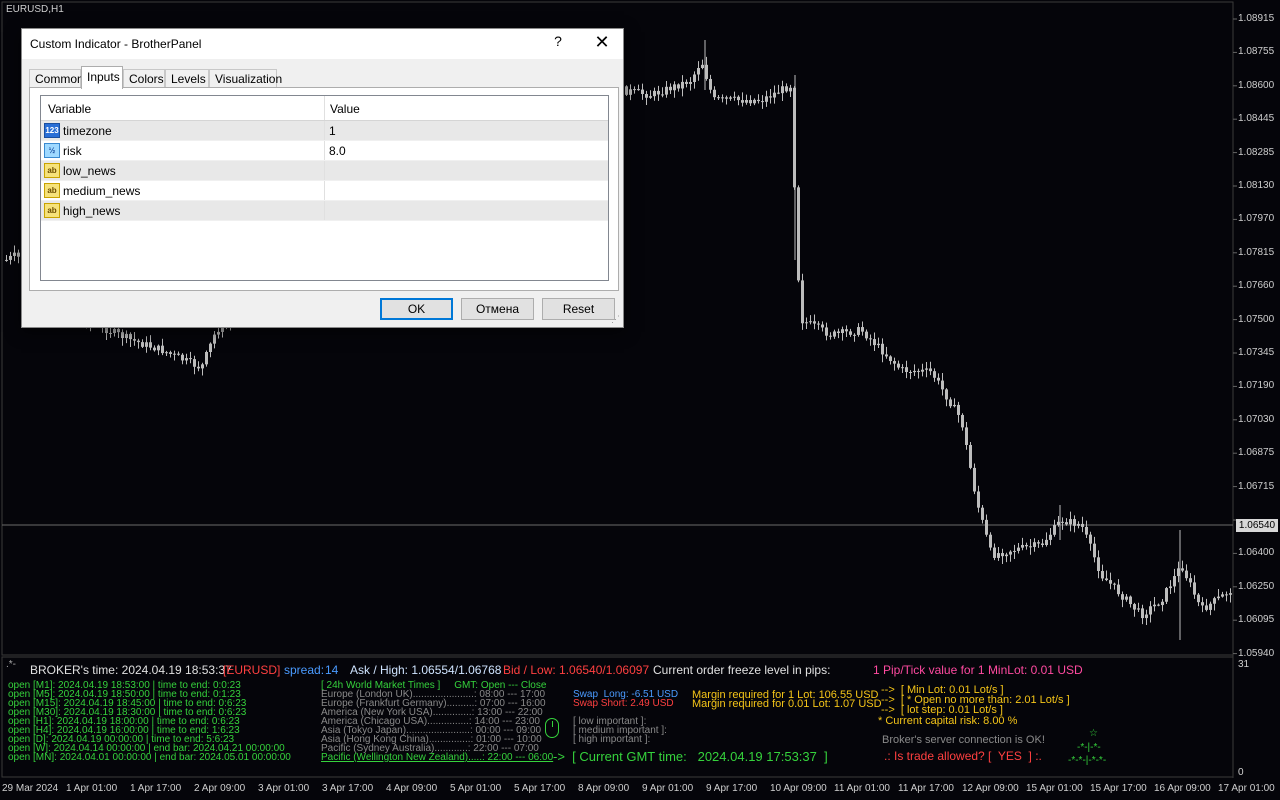 This screenshot has width=1280, height=800. Describe the element at coordinates (602, 42) in the screenshot. I see `close-icon: ✕` at that location.